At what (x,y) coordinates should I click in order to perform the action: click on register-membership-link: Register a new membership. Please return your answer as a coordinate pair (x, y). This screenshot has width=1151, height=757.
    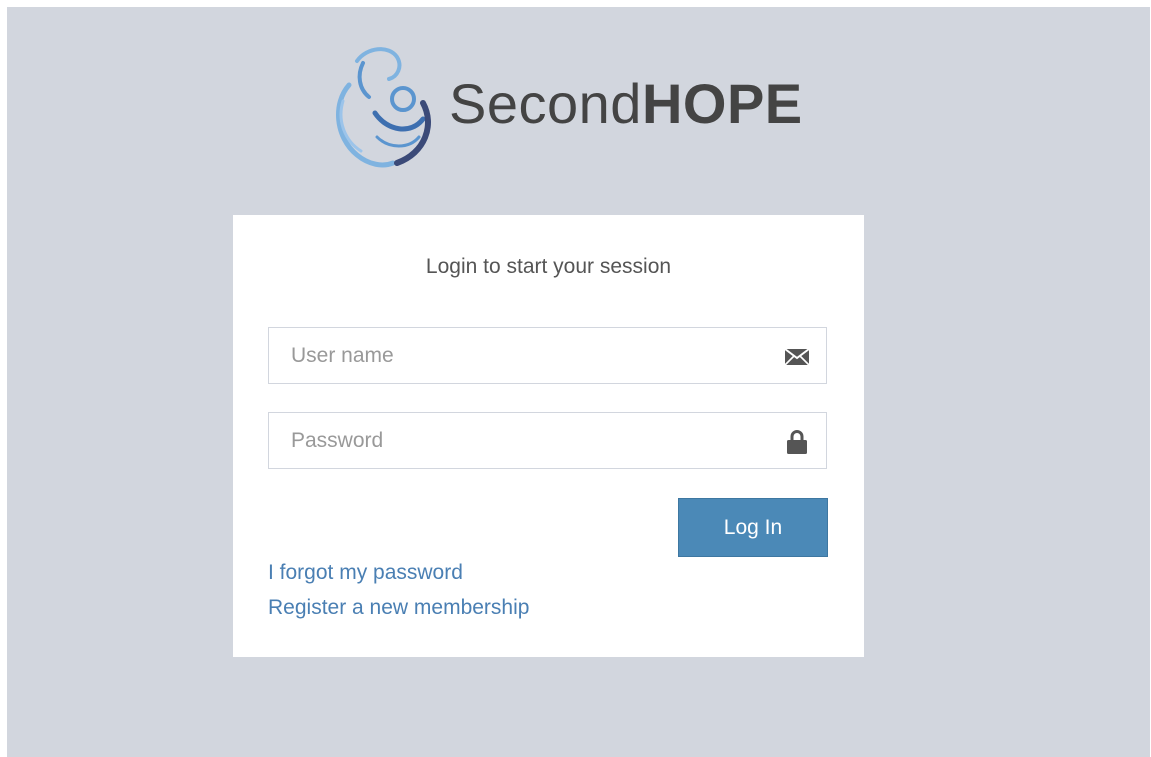
    Looking at the image, I should click on (398, 608).